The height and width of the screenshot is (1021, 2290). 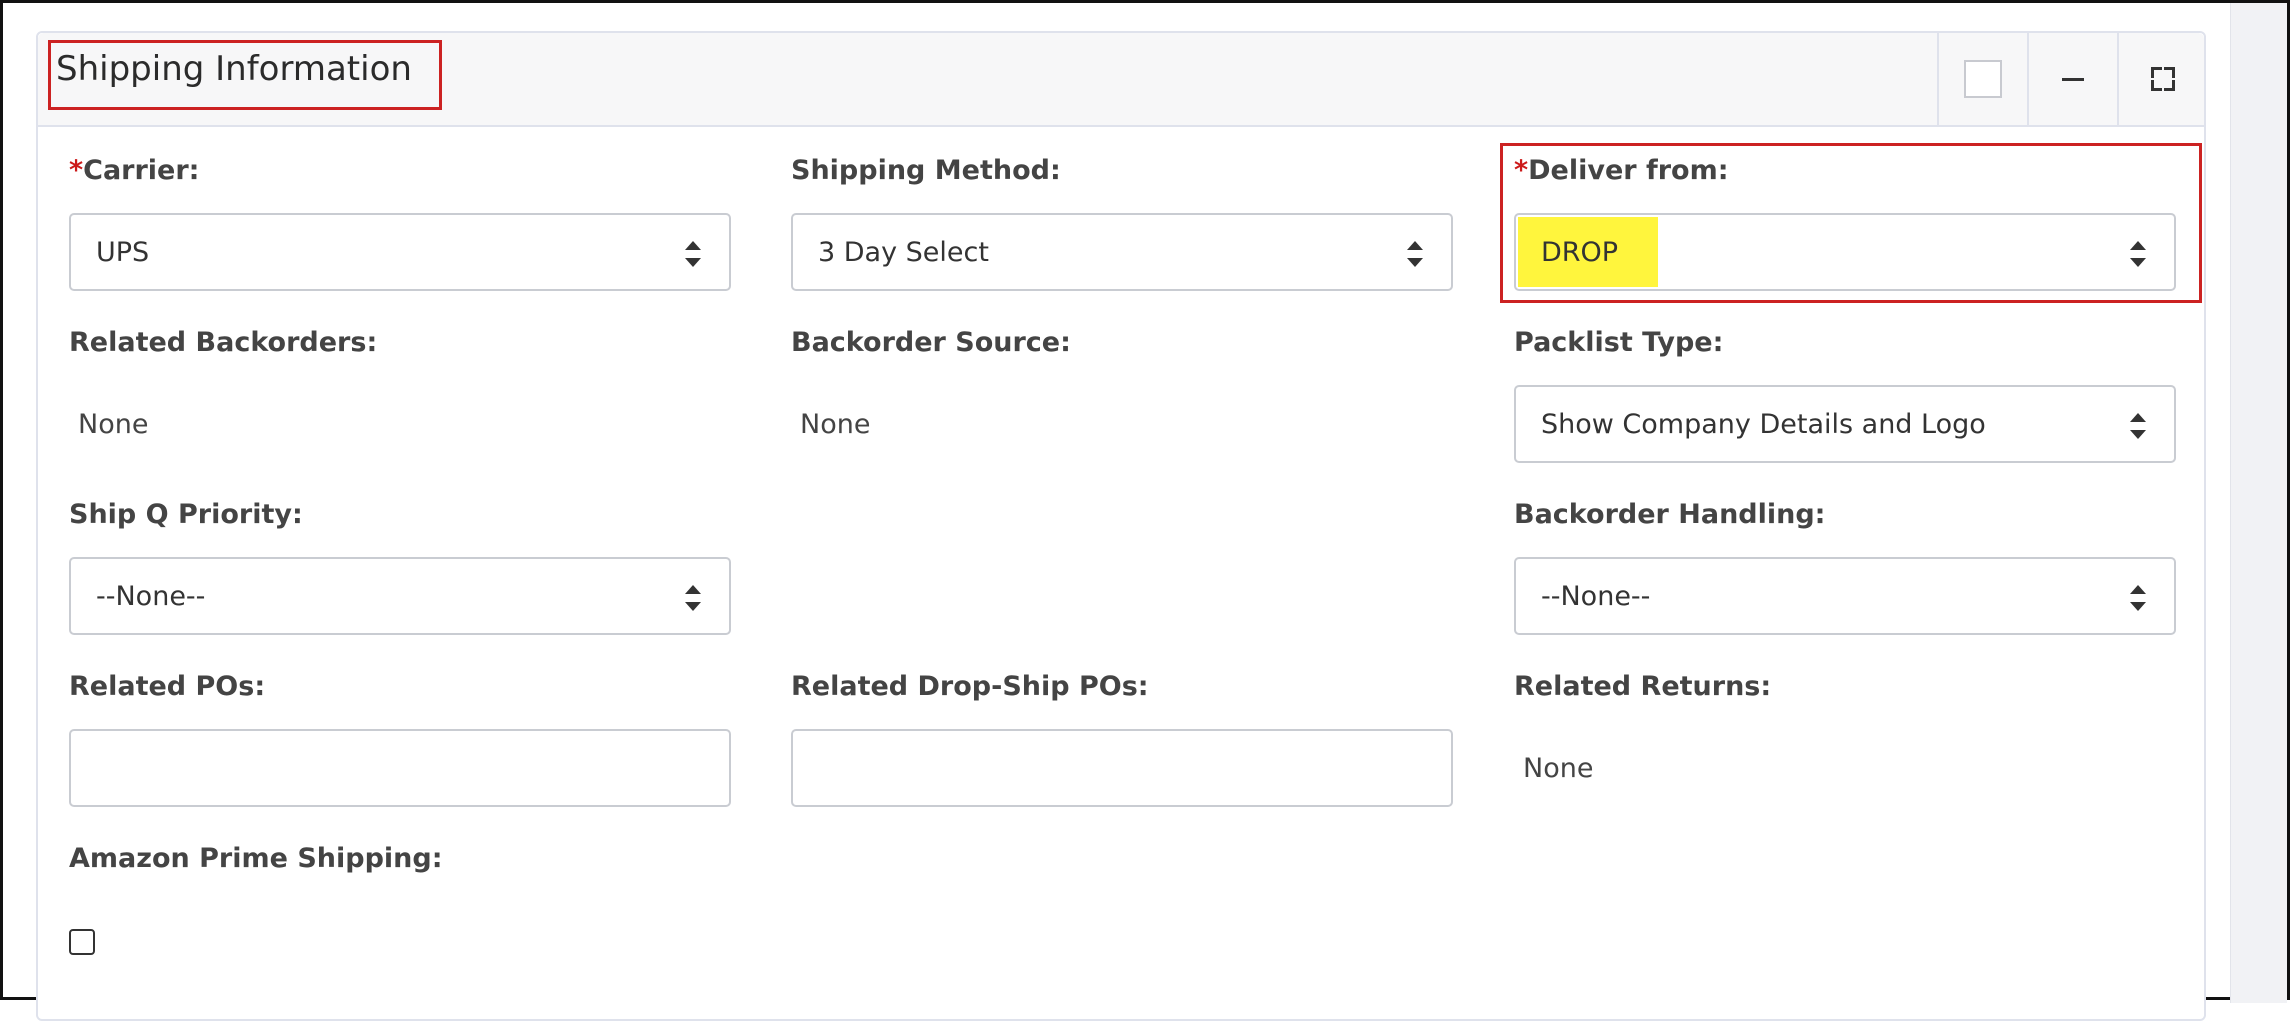 I want to click on packlist-type-select: Show Company Details and Logo, so click(x=1845, y=424).